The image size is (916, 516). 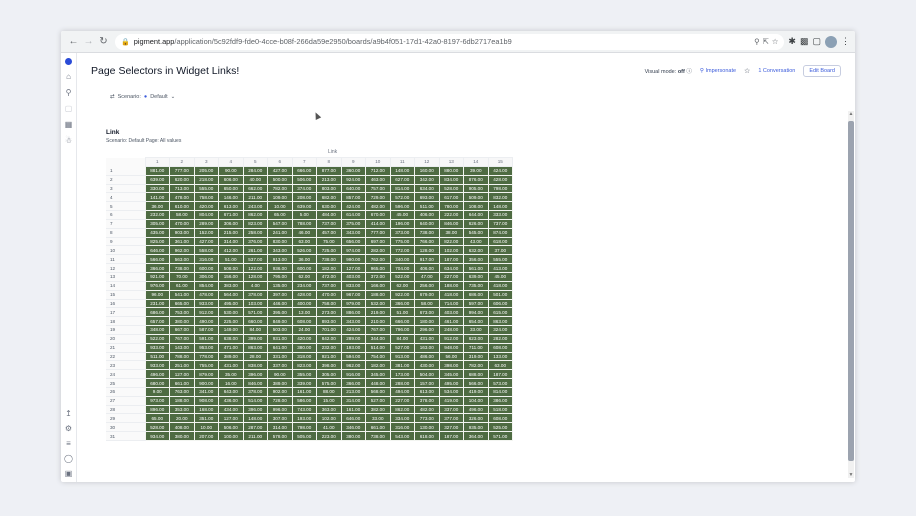 I want to click on table-cell: 133.00, so click(x=500, y=356).